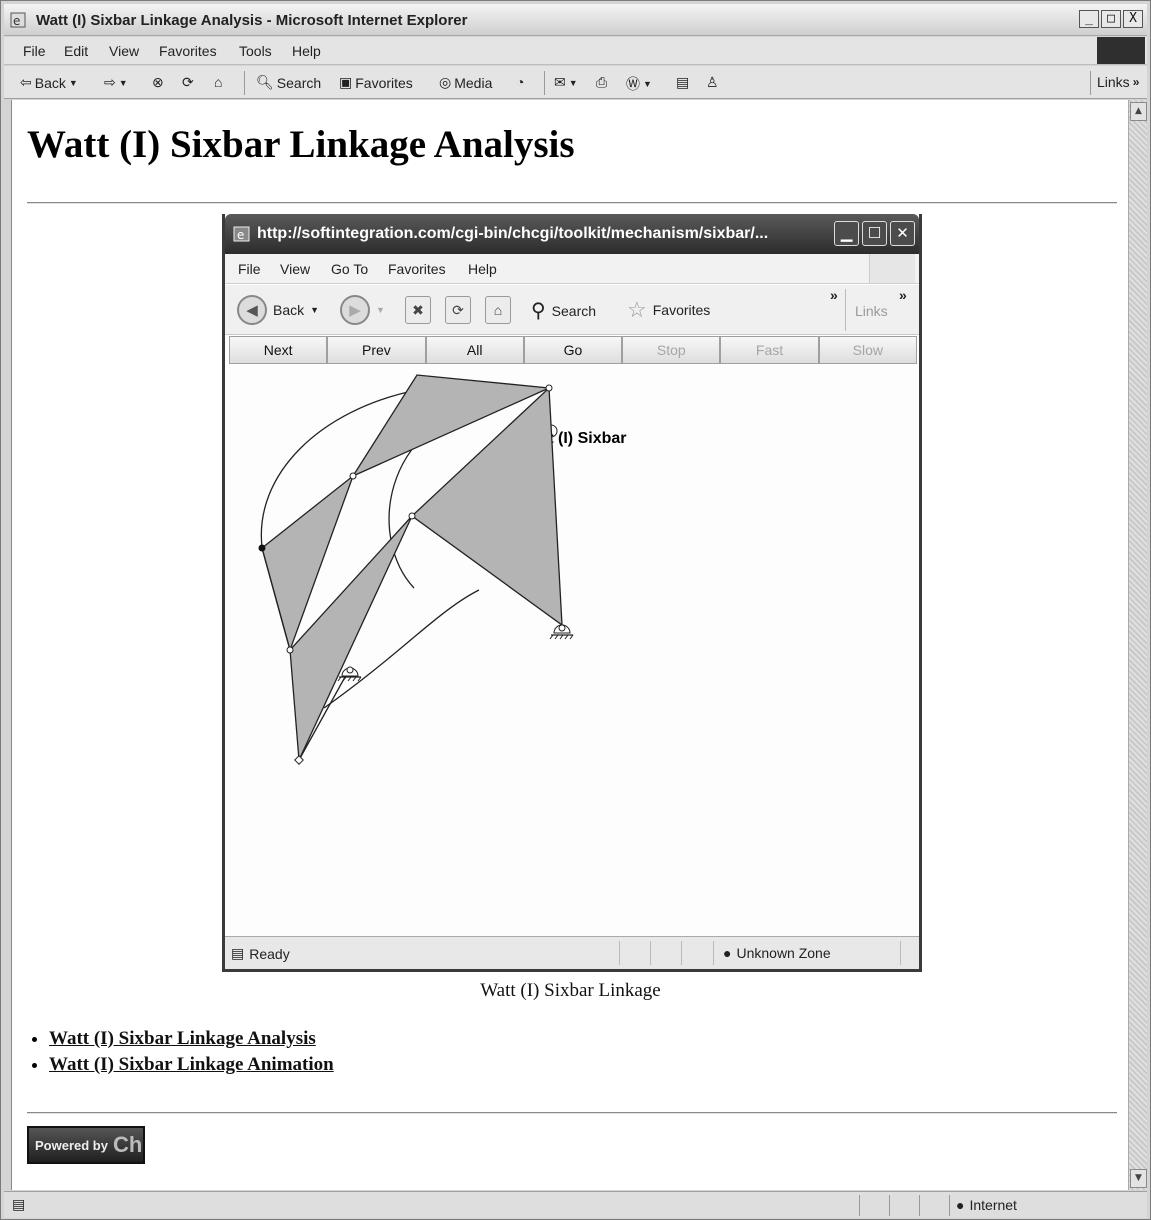 This screenshot has height=1220, width=1151. What do you see at coordinates (124, 51) in the screenshot?
I see `menu-view: View` at bounding box center [124, 51].